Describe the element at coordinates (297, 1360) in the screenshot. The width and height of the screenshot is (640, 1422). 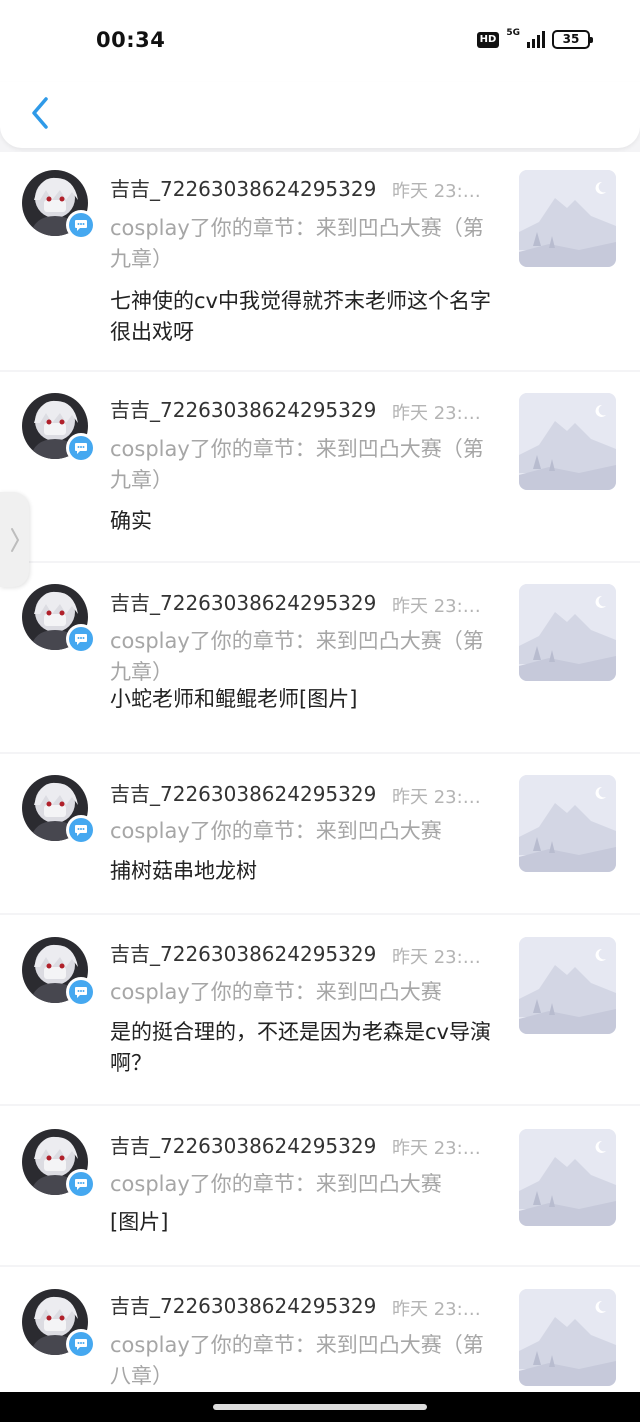
I see `action-text: cosplay了你的章节：来到凹凸大赛（第八章）` at that location.